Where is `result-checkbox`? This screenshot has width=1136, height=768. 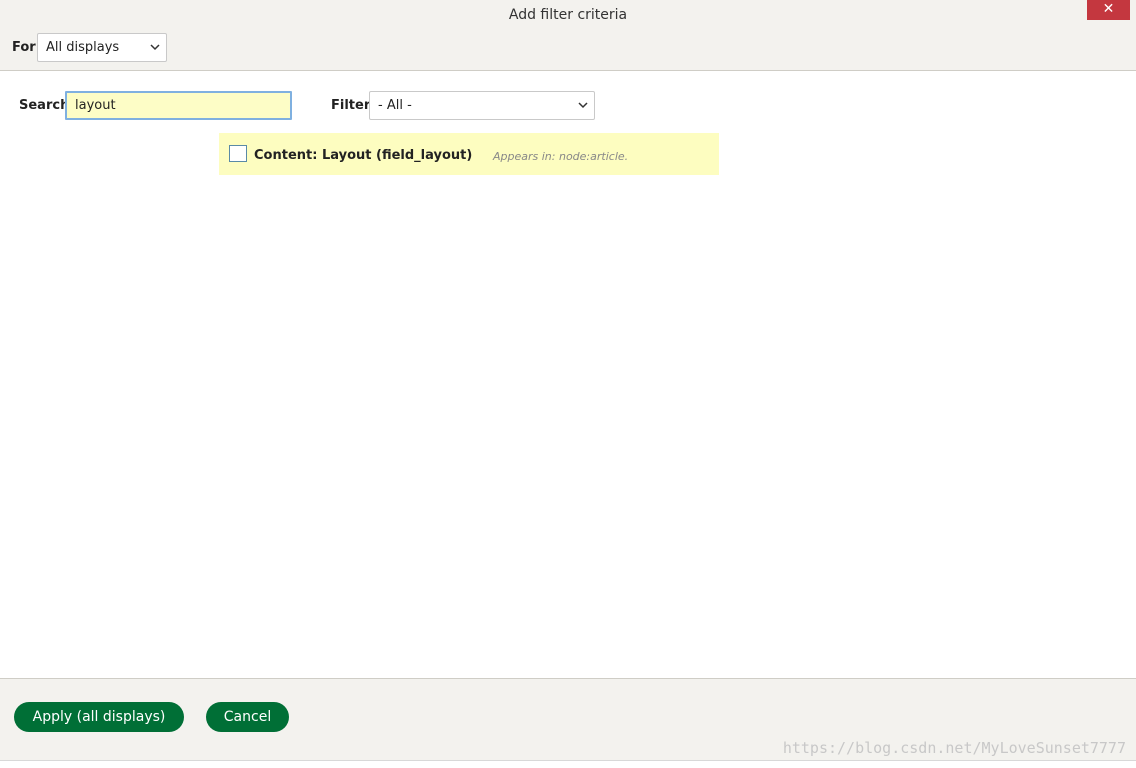 result-checkbox is located at coordinates (238, 153).